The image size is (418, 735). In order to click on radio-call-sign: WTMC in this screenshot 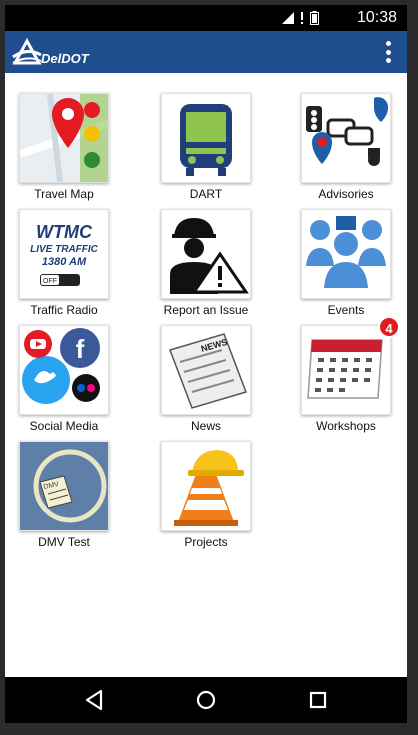, I will do `click(64, 232)`.